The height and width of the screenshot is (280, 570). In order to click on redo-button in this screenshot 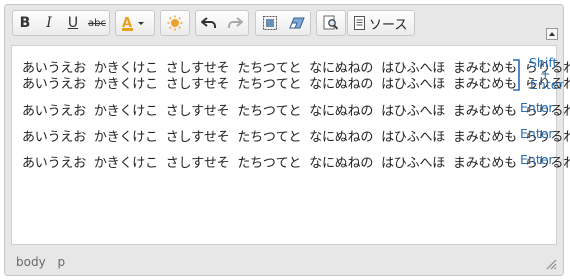, I will do `click(235, 23)`.